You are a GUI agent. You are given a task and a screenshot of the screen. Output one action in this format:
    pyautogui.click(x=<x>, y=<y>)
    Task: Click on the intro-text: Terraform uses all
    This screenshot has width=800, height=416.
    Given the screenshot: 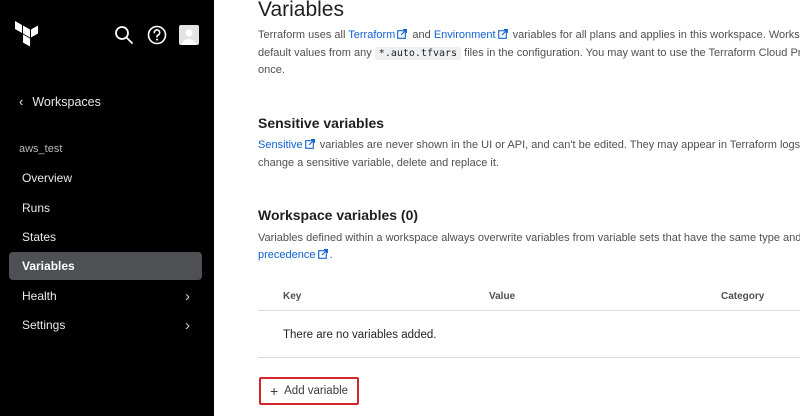 What is the action you would take?
    pyautogui.click(x=303, y=35)
    